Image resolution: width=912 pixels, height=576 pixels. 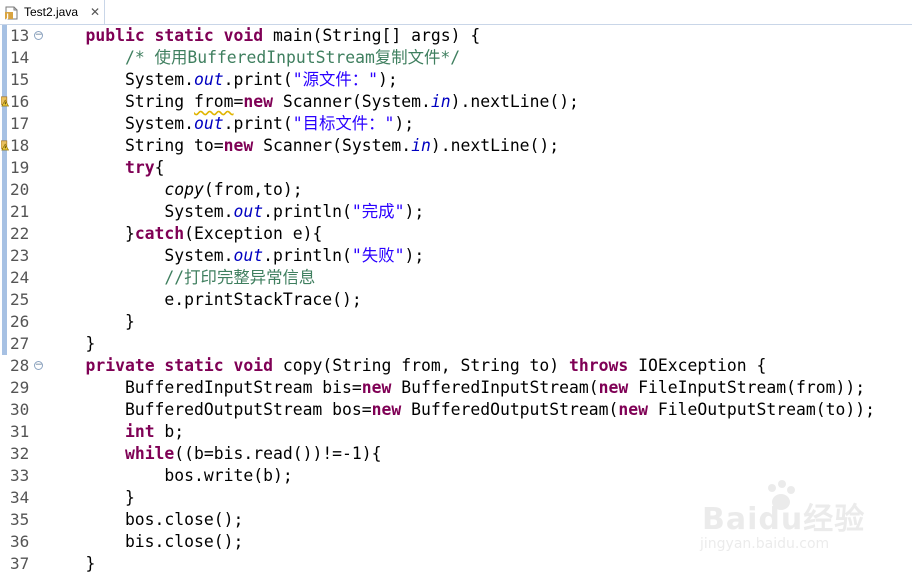 I want to click on code-text: bis.close();, so click(x=144, y=542).